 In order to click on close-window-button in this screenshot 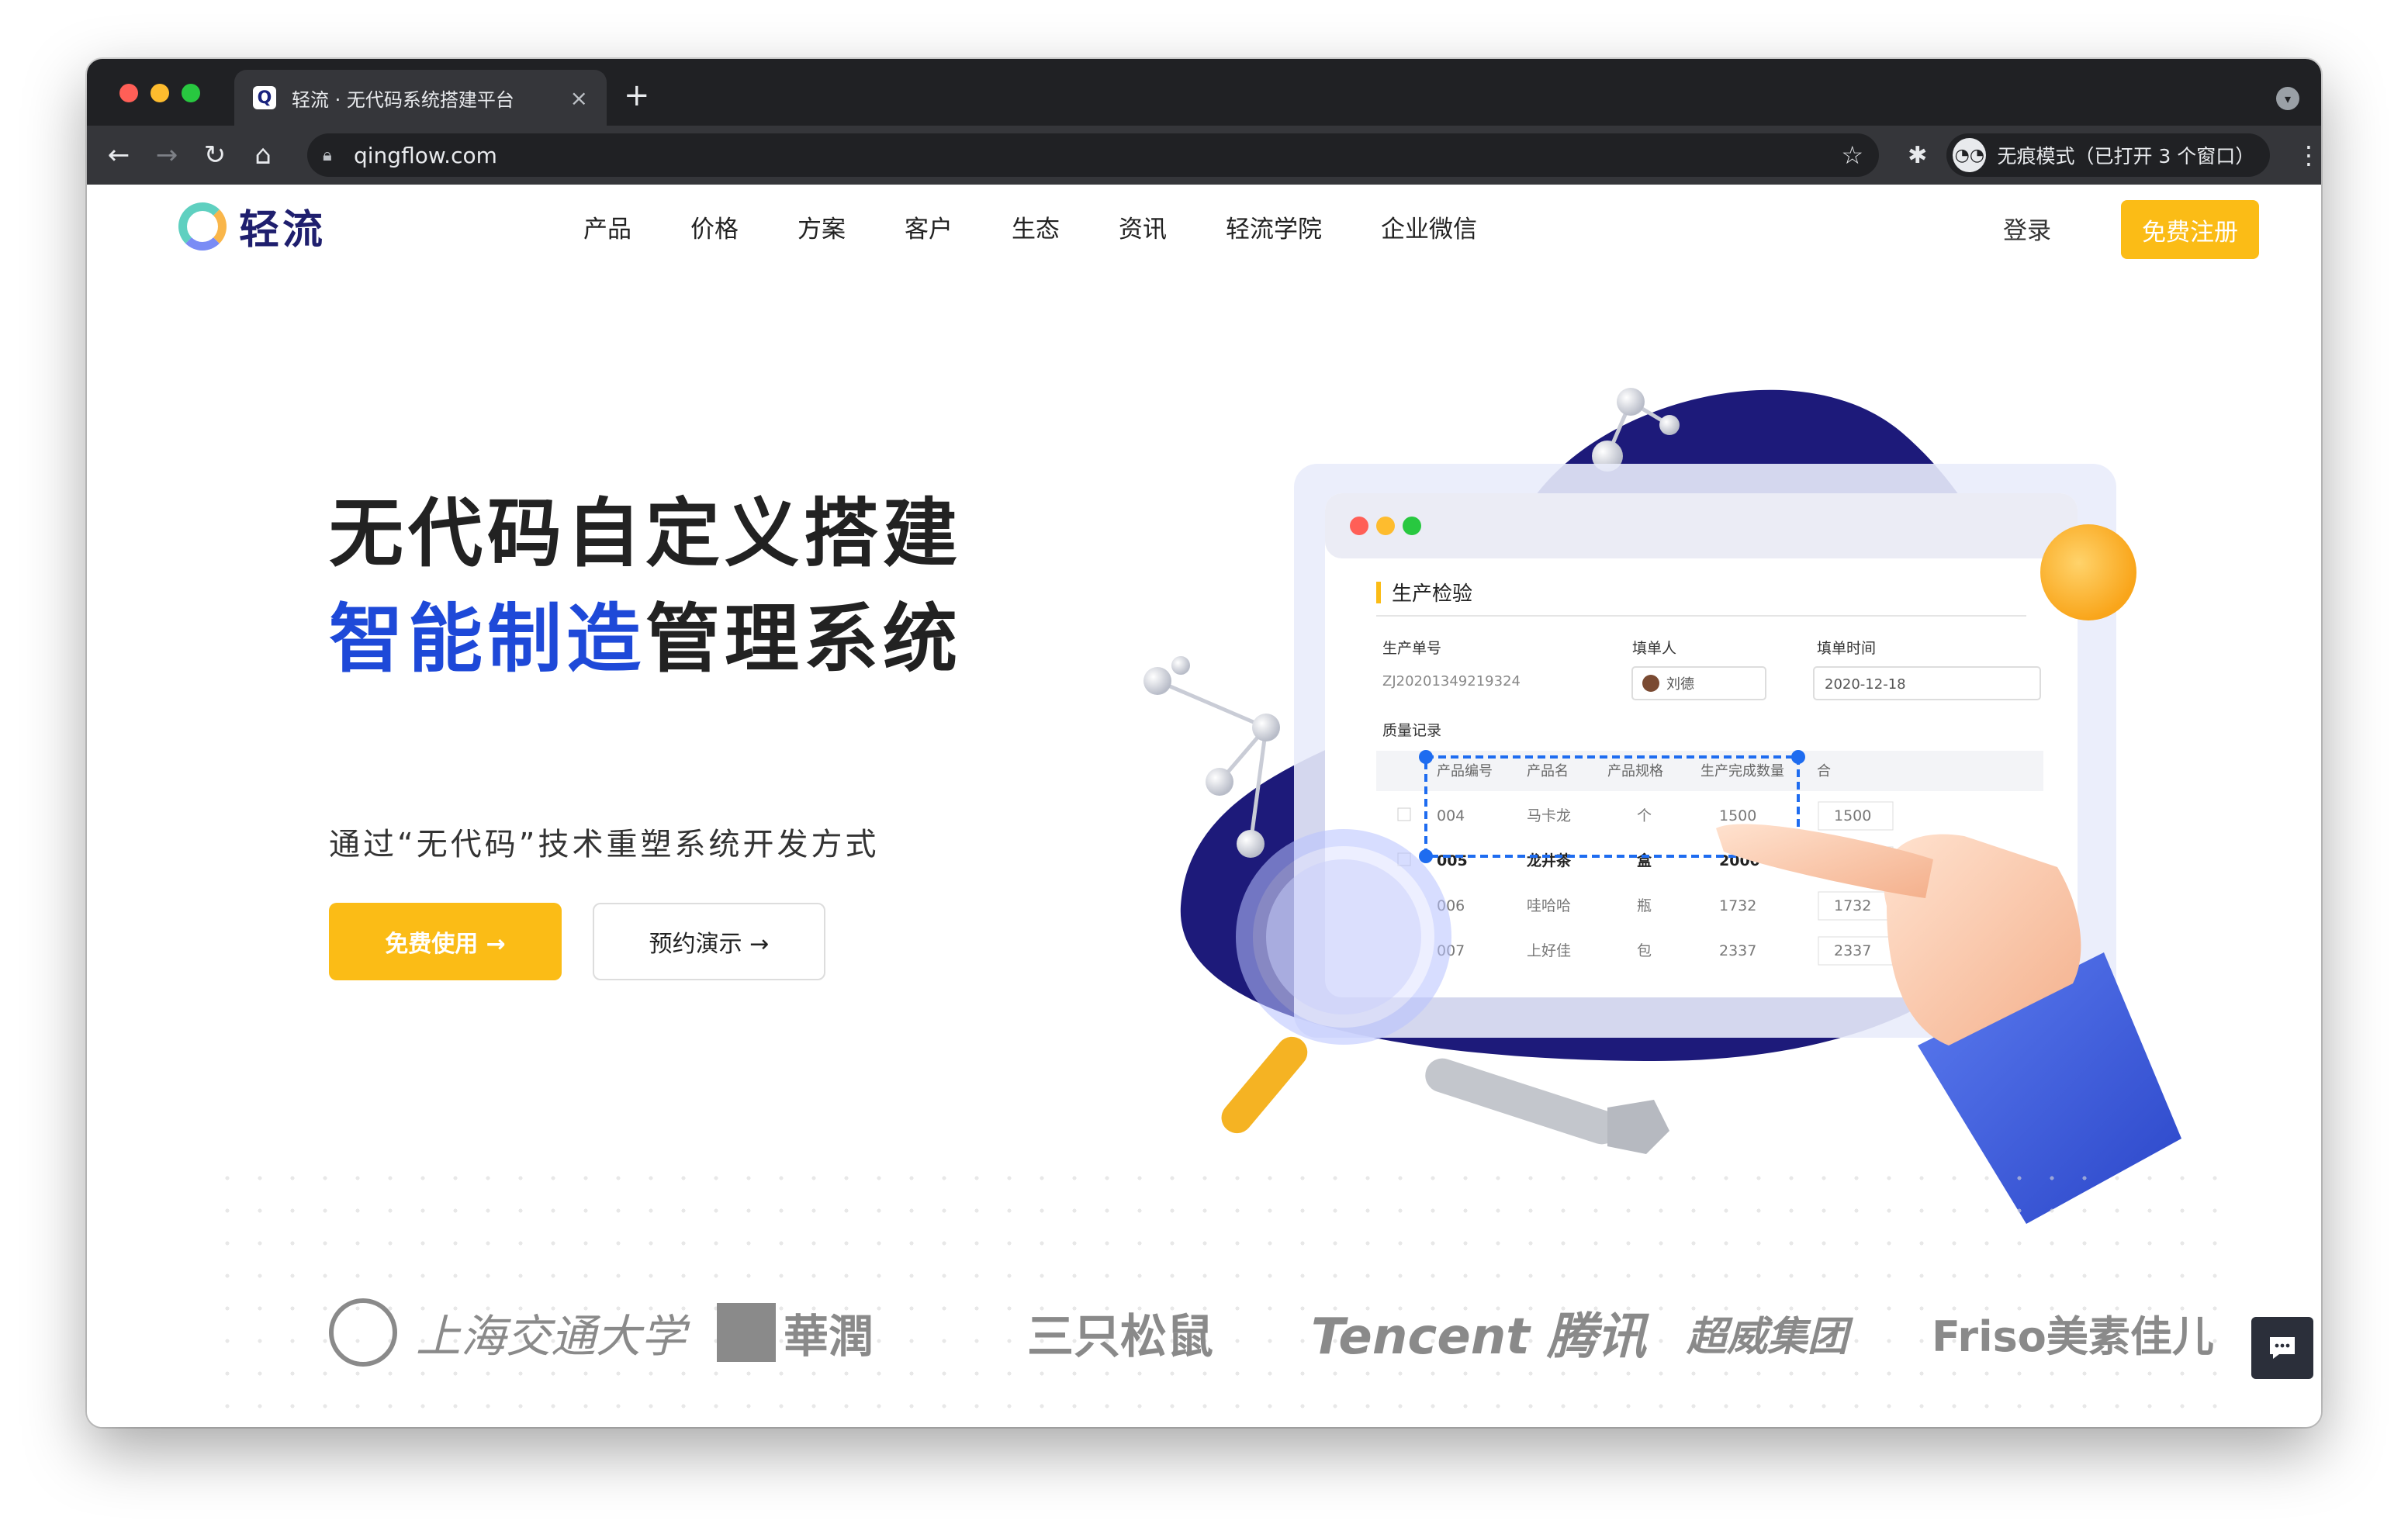, I will do `click(128, 93)`.